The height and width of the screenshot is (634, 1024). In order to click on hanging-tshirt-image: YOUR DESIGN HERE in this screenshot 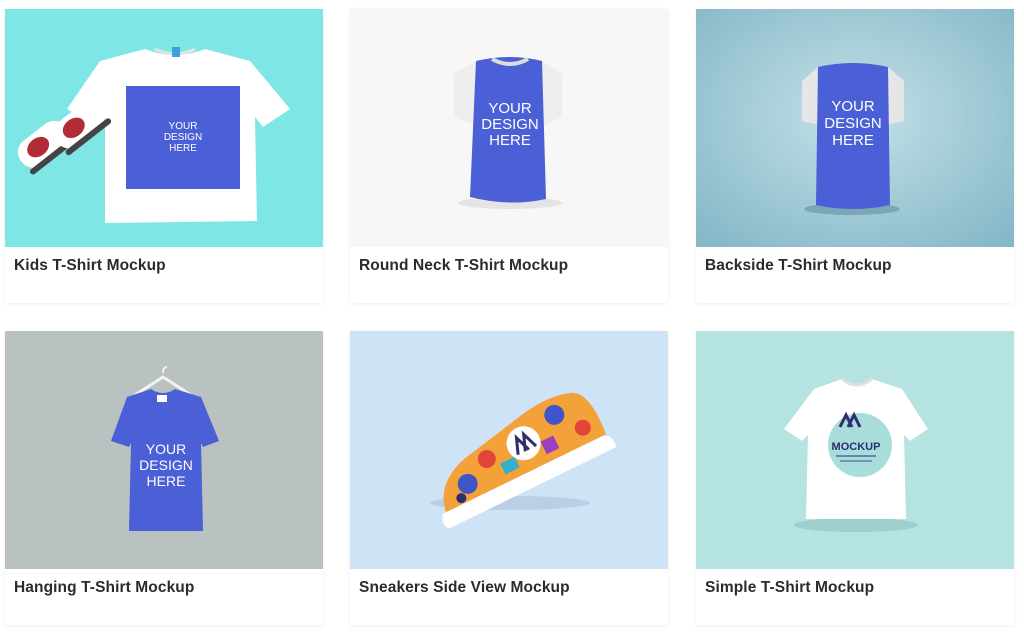, I will do `click(164, 450)`.